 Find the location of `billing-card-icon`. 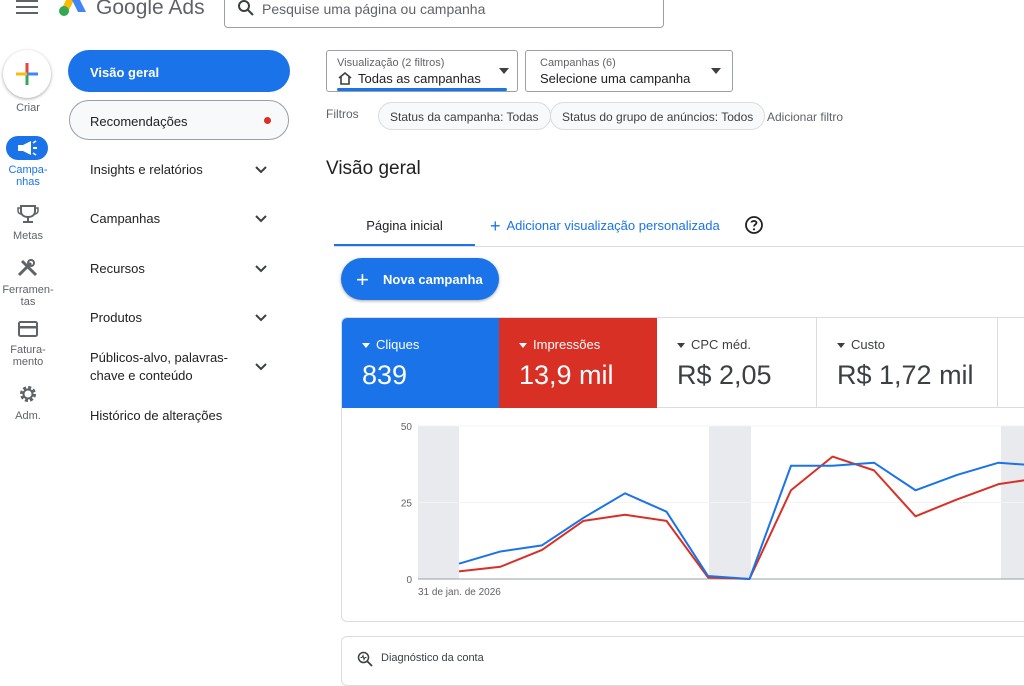

billing-card-icon is located at coordinates (28, 329).